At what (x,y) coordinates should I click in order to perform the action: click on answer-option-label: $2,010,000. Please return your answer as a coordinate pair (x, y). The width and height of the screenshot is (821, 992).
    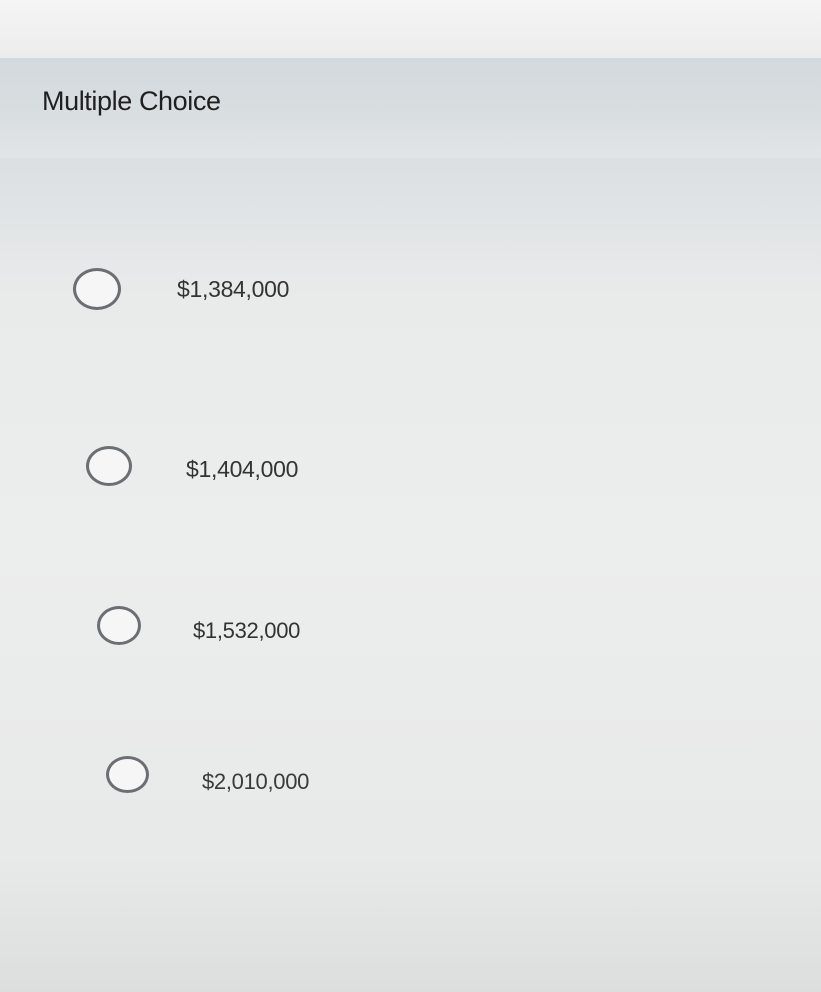
    Looking at the image, I should click on (256, 781).